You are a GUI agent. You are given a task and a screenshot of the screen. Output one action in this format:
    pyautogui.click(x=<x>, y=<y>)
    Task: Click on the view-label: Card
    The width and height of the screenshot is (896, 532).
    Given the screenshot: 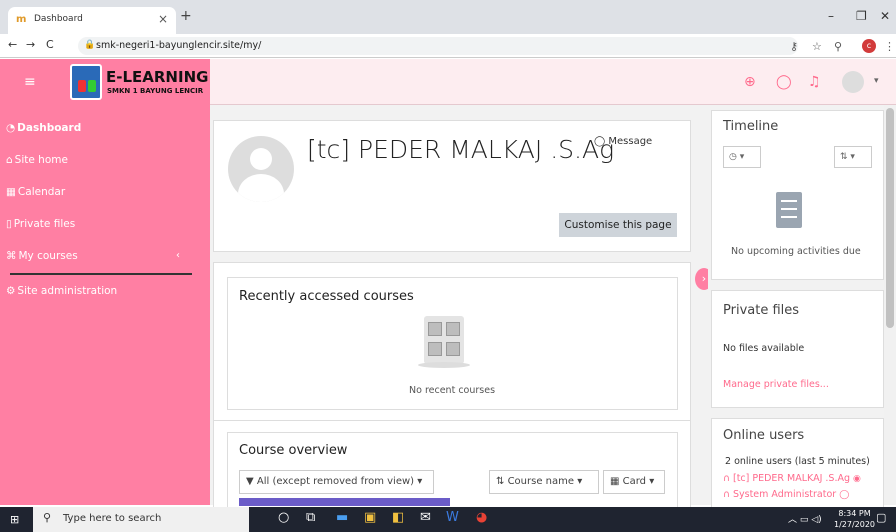 What is the action you would take?
    pyautogui.click(x=634, y=481)
    